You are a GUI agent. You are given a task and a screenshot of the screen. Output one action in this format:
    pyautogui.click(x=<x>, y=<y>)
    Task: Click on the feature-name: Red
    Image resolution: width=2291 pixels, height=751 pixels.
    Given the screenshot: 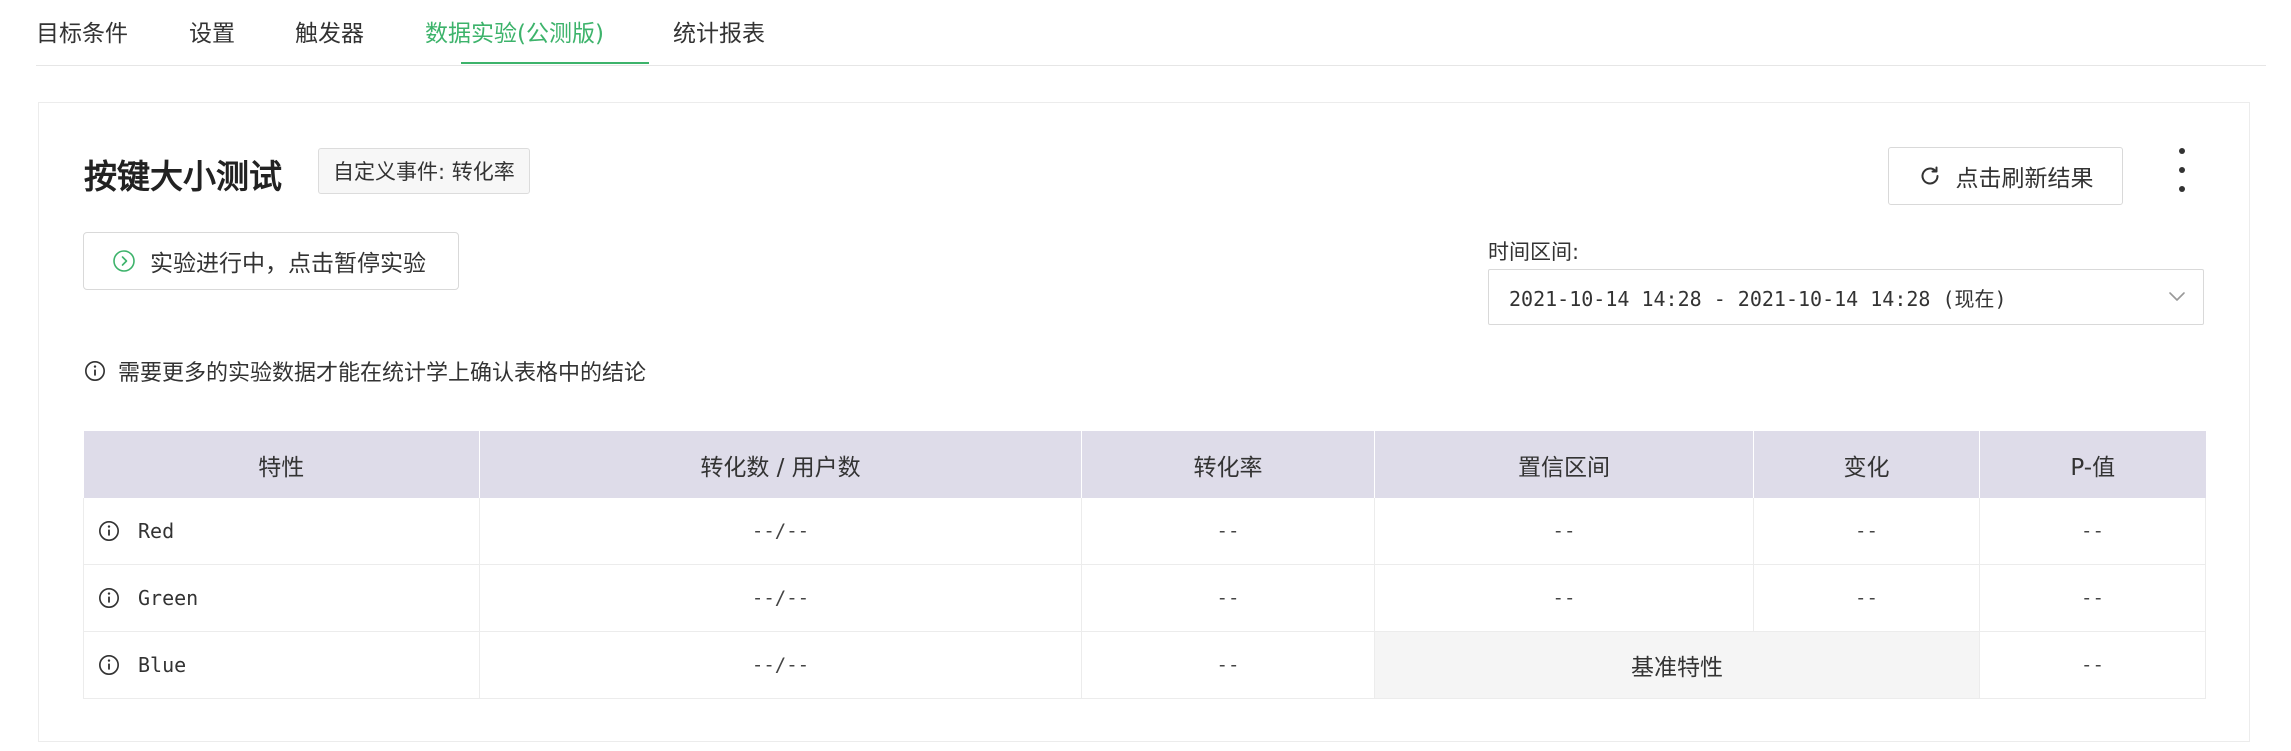 What is the action you would take?
    pyautogui.click(x=156, y=531)
    